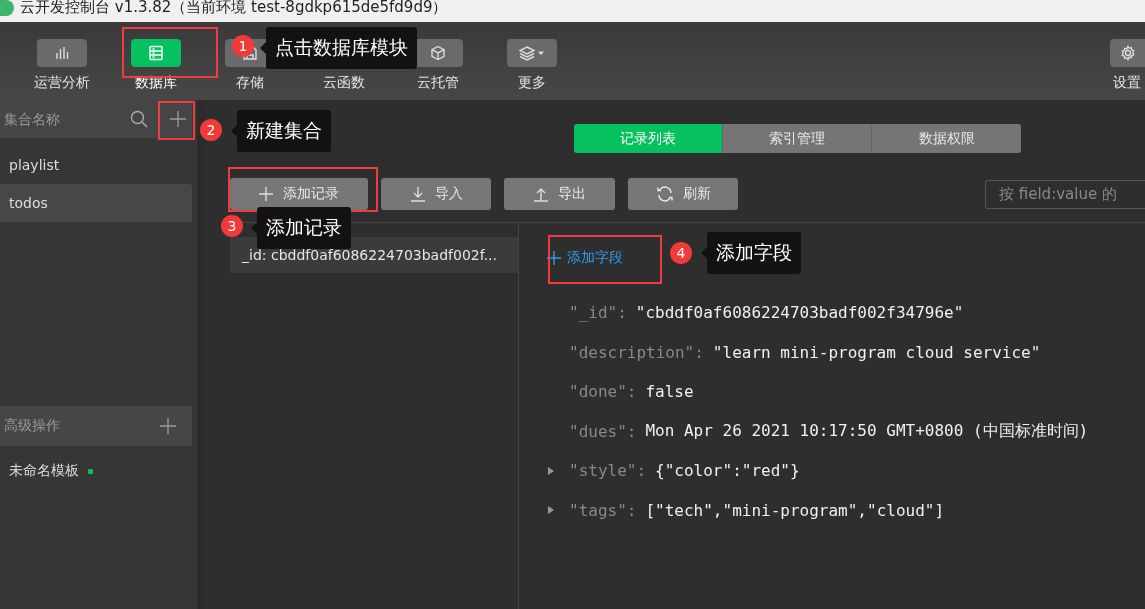 The height and width of the screenshot is (609, 1145). What do you see at coordinates (1065, 194) in the screenshot?
I see `search-field: 按 field:value 的` at bounding box center [1065, 194].